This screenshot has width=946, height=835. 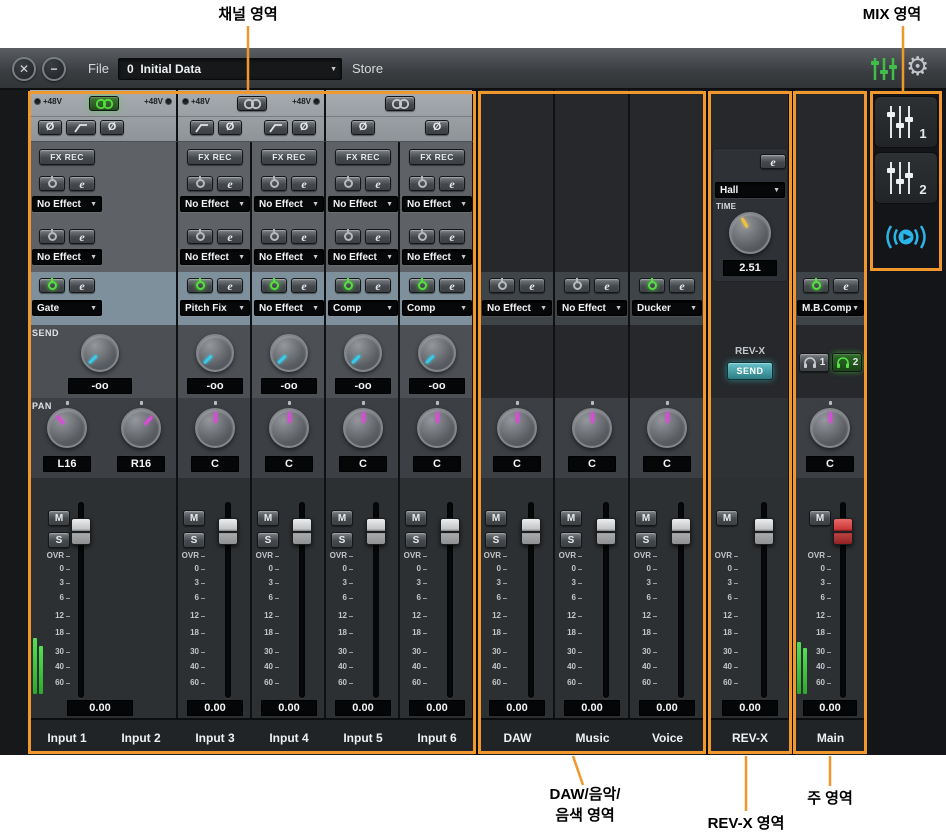 I want to click on phones-1-button: 1, so click(x=814, y=362).